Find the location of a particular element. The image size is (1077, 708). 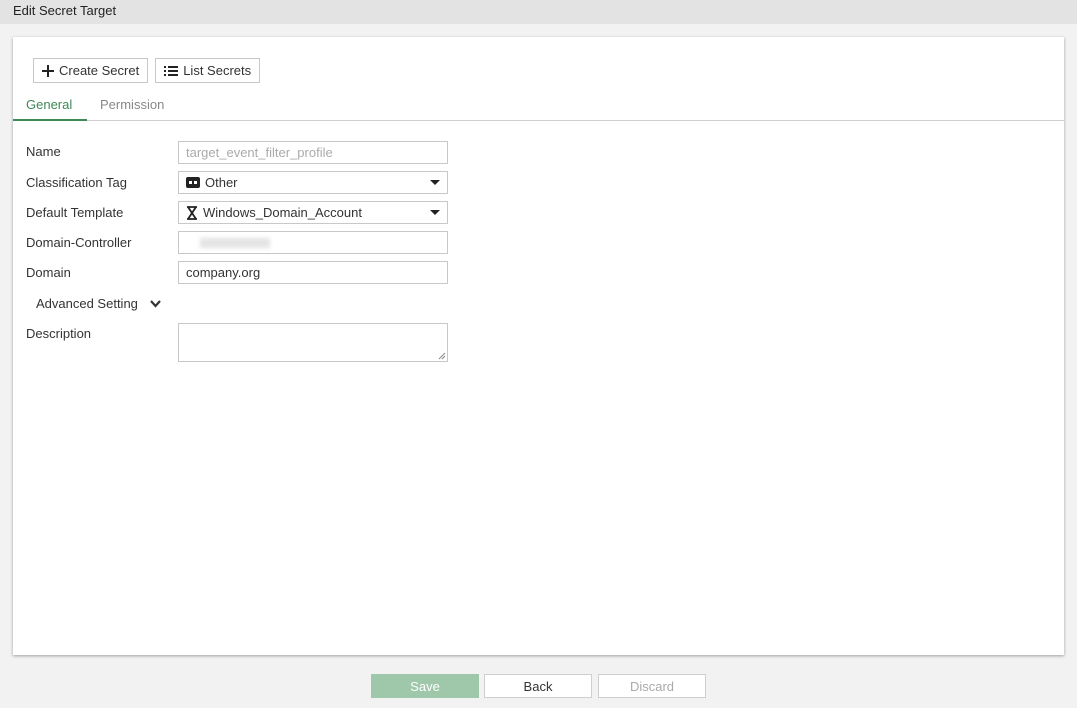

list-icon is located at coordinates (171, 70).